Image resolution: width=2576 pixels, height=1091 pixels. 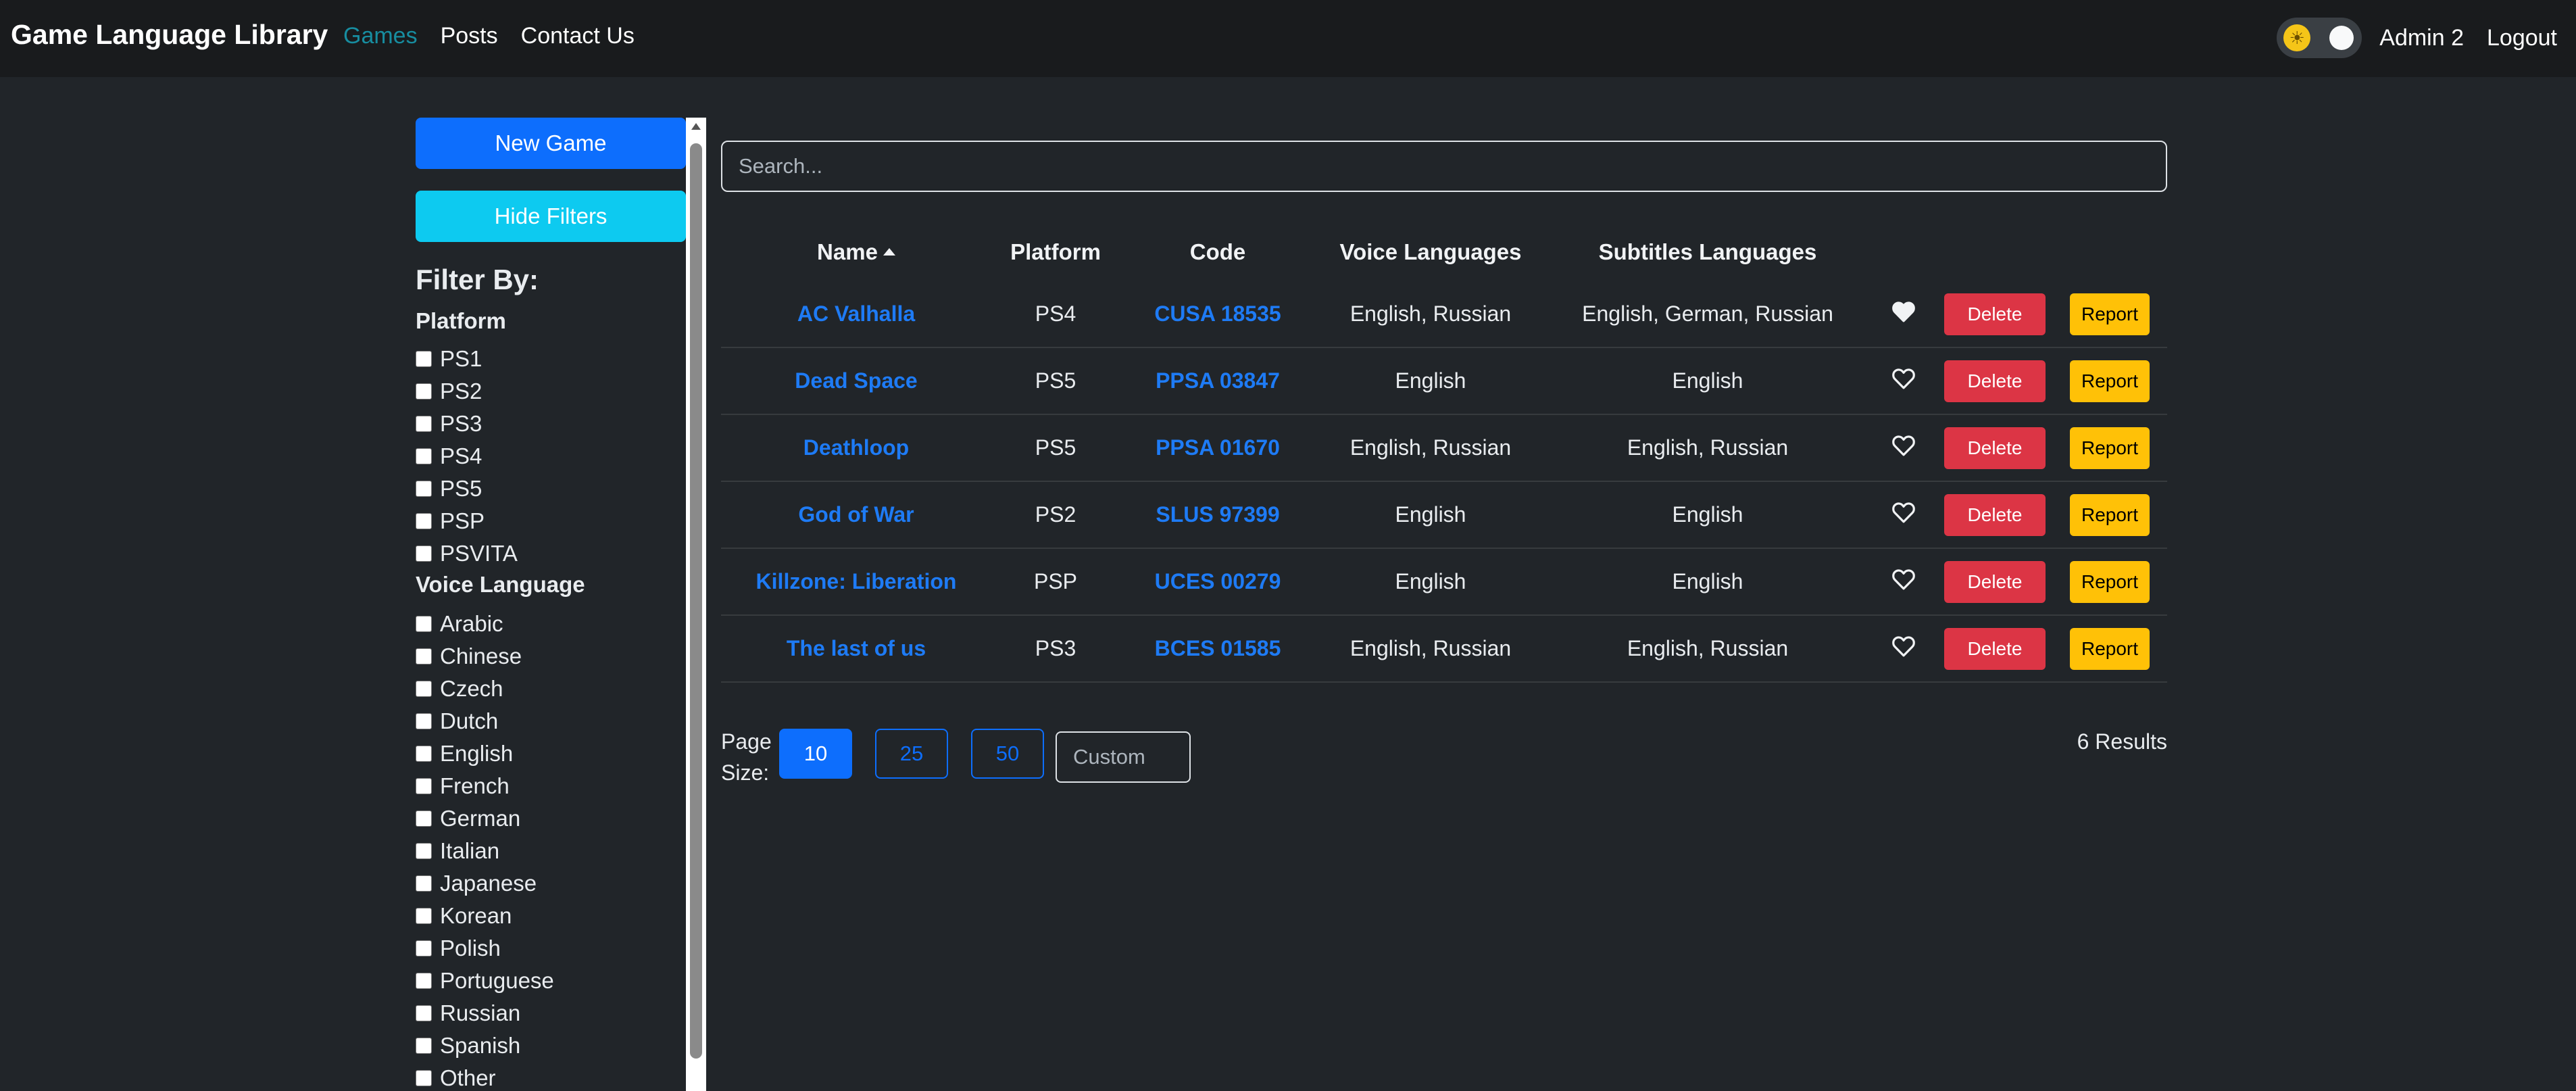 What do you see at coordinates (458, 851) in the screenshot?
I see `voice-option-italian: Italian` at bounding box center [458, 851].